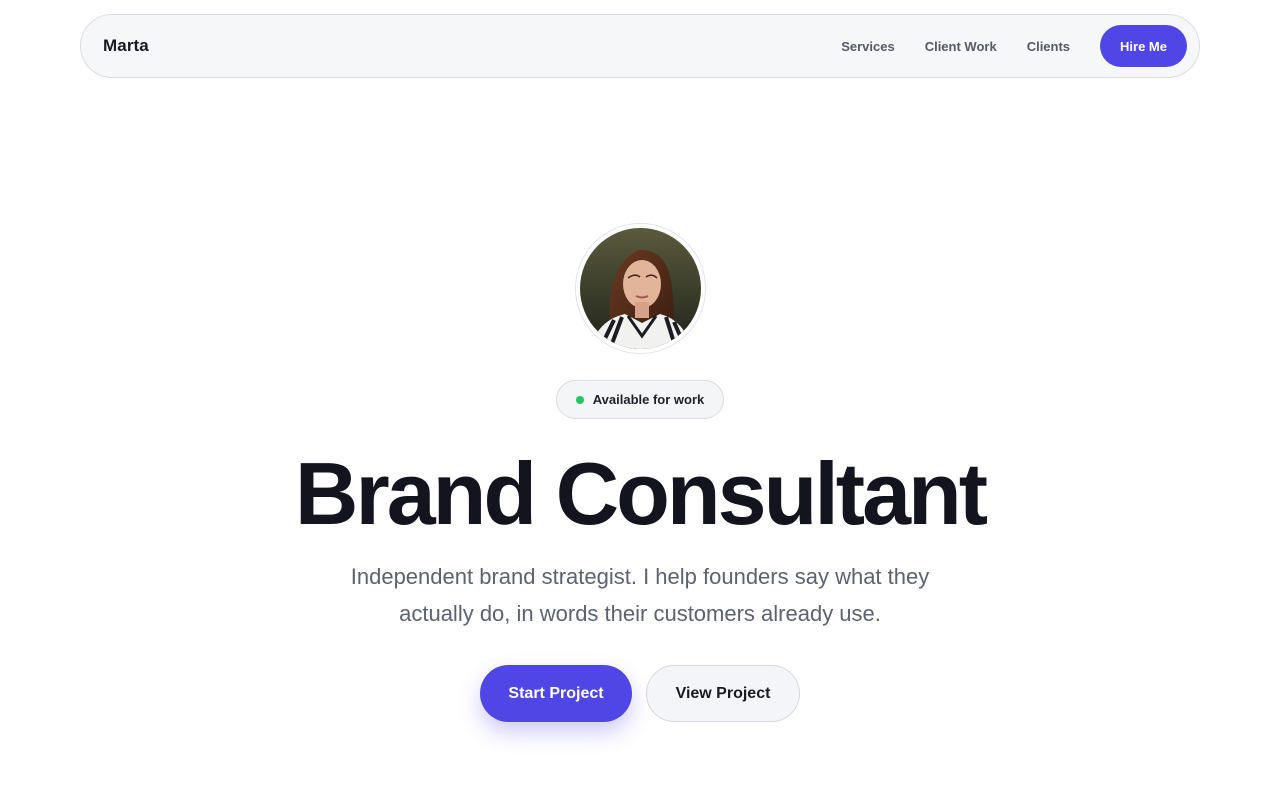  Describe the element at coordinates (1014, 46) in the screenshot. I see `nav-links: Services Client Work Clients Hire Me` at that location.